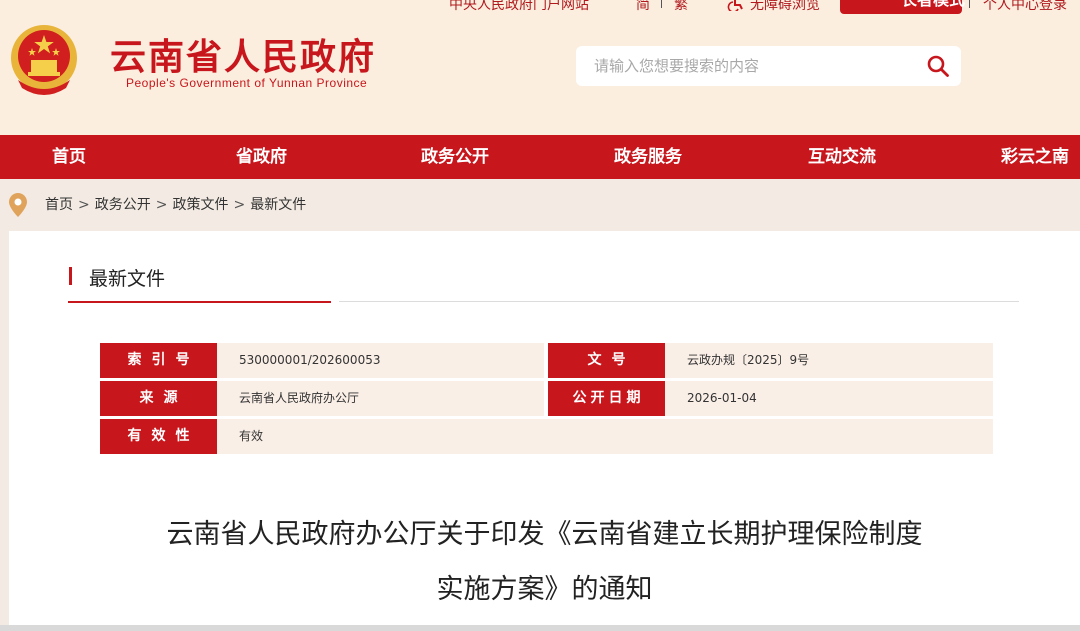 The width and height of the screenshot is (1080, 631). I want to click on national-emblem-icon, so click(44, 58).